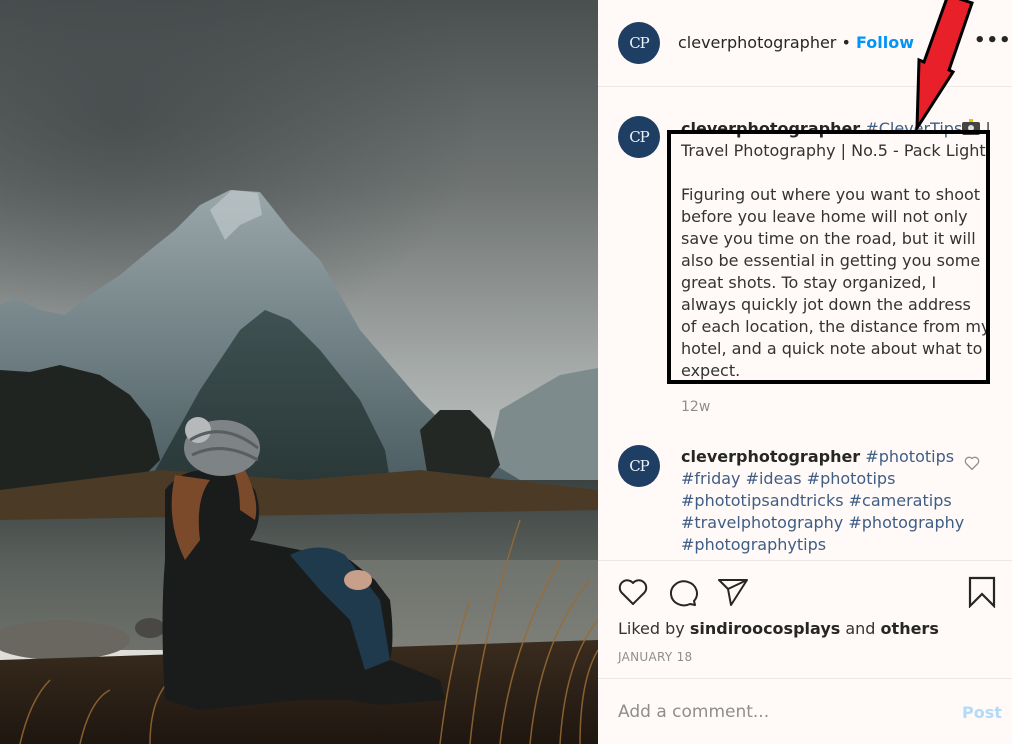  I want to click on highlight-box-annotation, so click(828, 257).